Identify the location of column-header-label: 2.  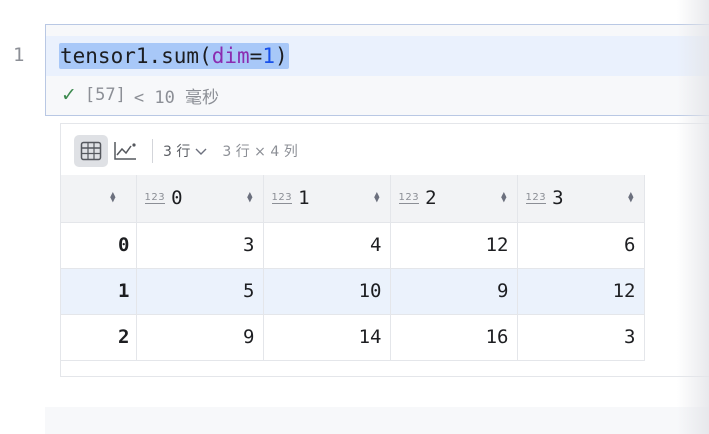
(431, 198).